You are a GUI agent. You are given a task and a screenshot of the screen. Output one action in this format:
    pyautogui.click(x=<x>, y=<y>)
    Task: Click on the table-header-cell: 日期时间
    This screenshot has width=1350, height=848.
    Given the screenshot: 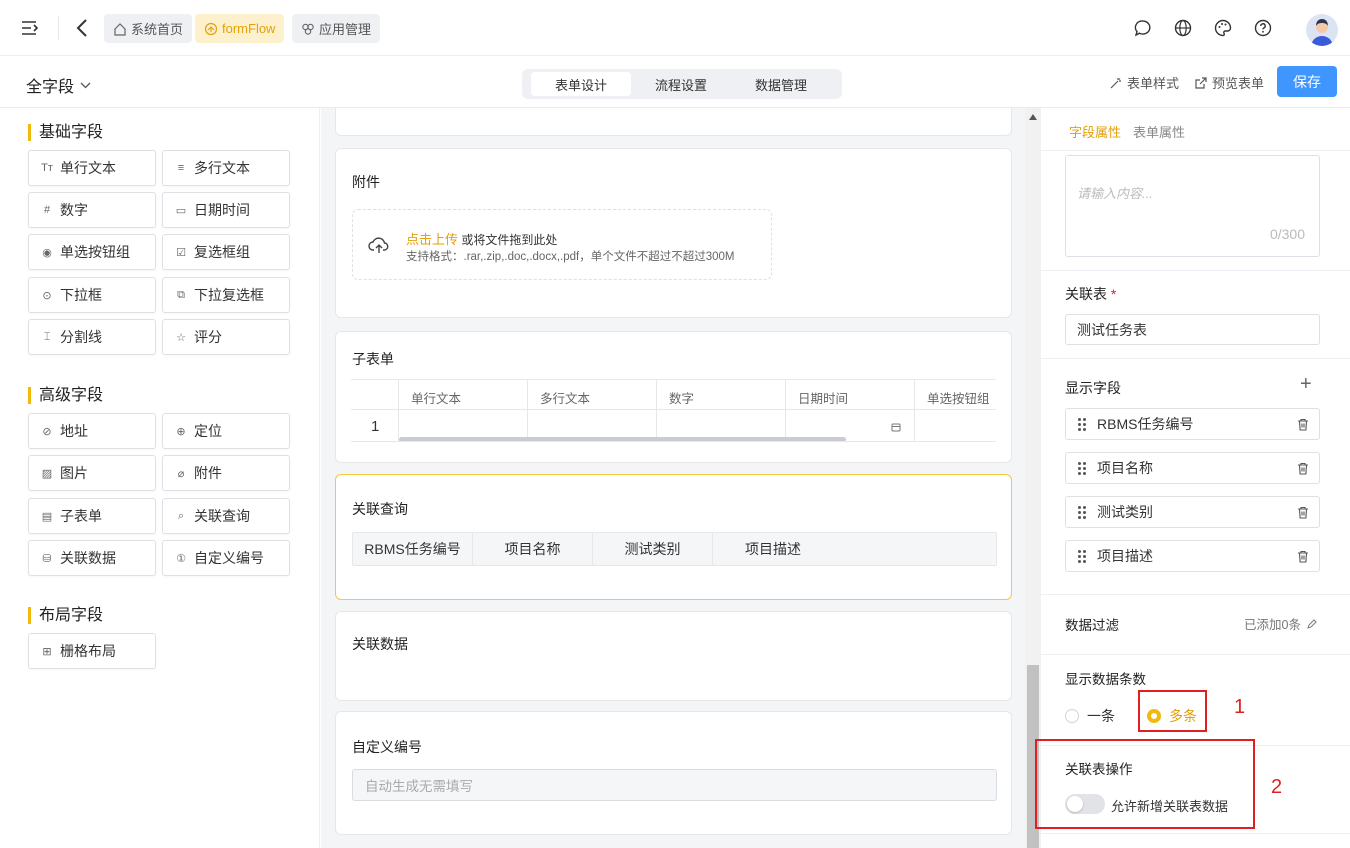 What is the action you would take?
    pyautogui.click(x=823, y=399)
    